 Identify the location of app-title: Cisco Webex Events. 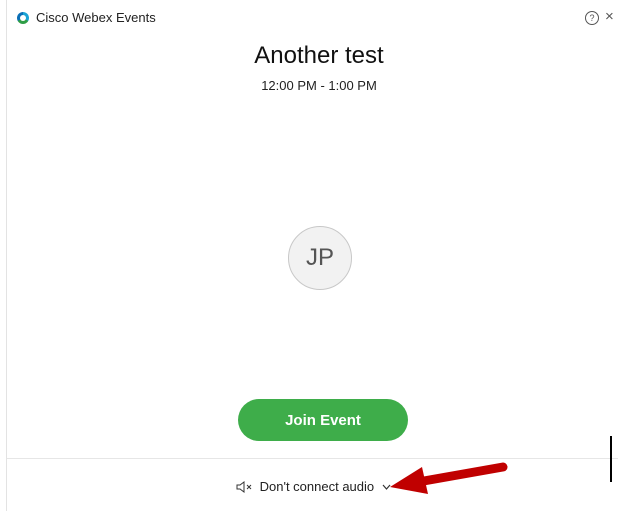
(96, 17).